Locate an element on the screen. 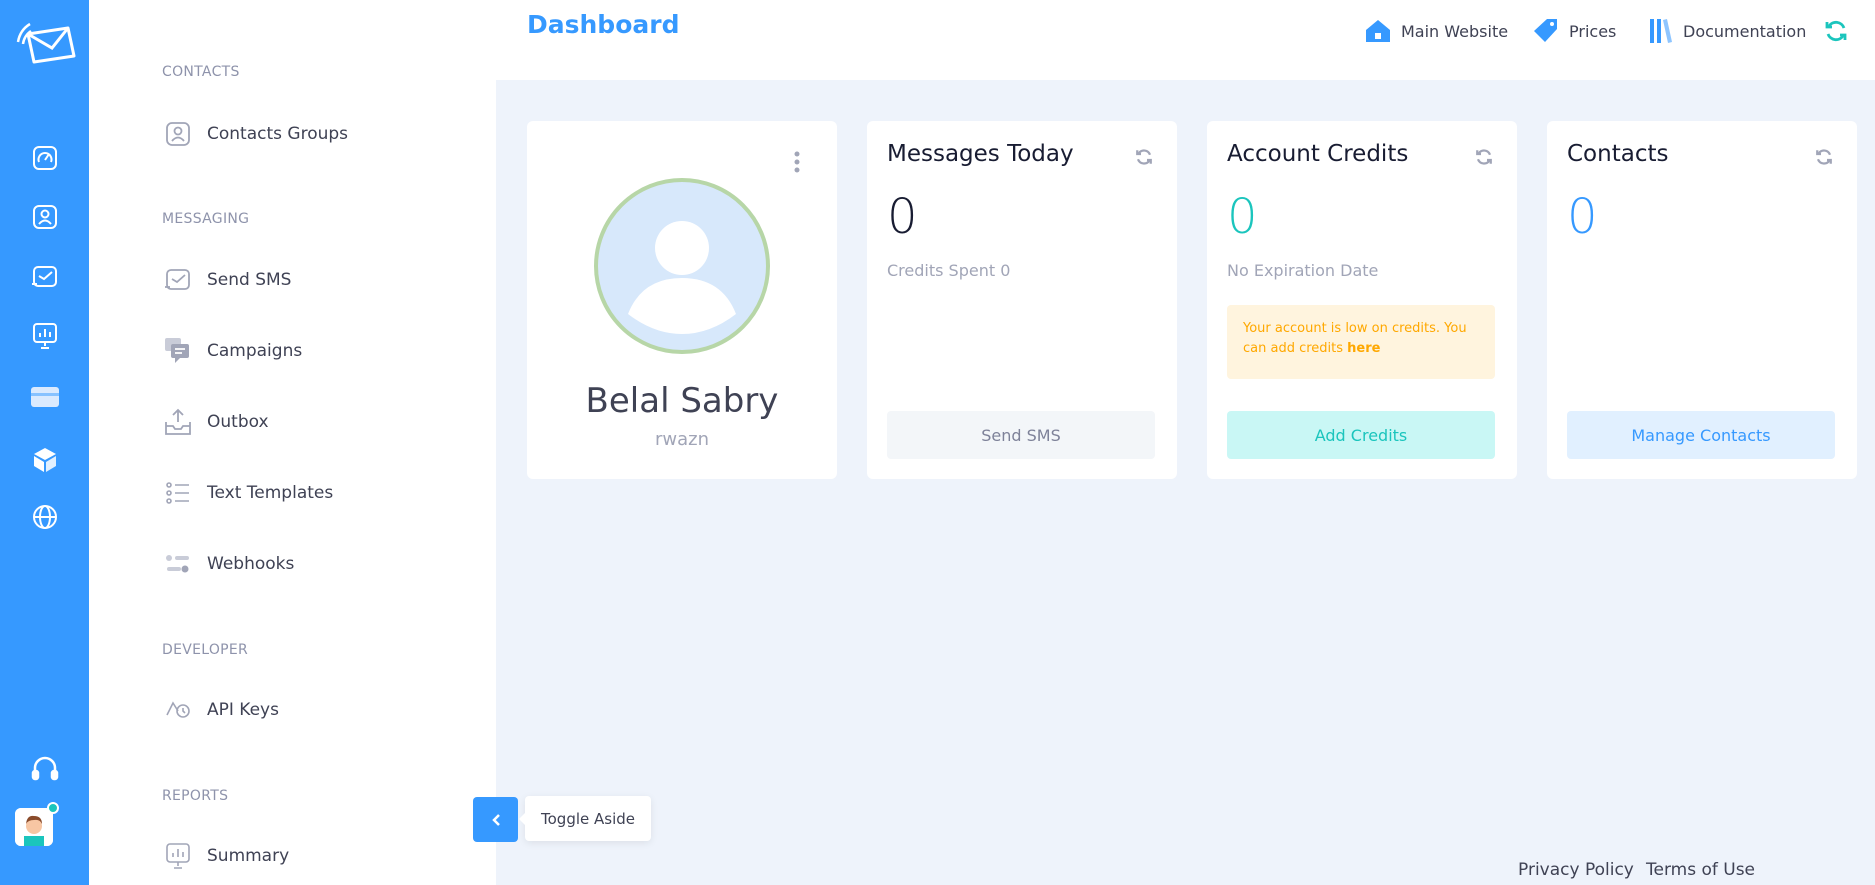 The image size is (1875, 885). card-title: Contacts is located at coordinates (1618, 154).